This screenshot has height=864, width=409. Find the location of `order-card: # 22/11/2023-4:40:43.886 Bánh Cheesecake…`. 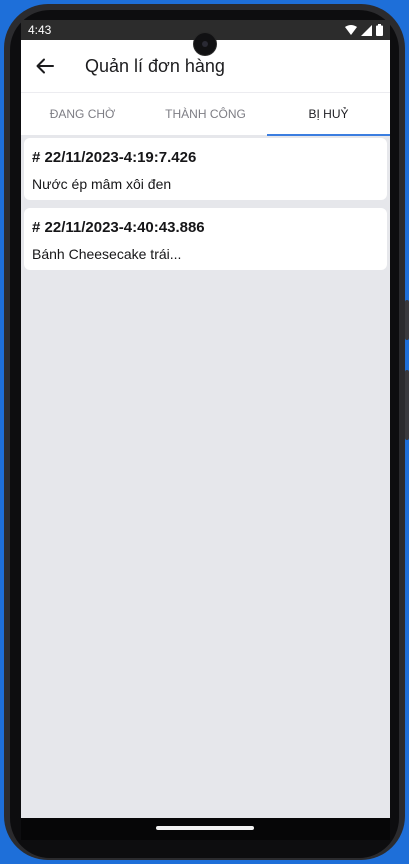

order-card: # 22/11/2023-4:40:43.886 Bánh Cheesecake… is located at coordinates (205, 239).